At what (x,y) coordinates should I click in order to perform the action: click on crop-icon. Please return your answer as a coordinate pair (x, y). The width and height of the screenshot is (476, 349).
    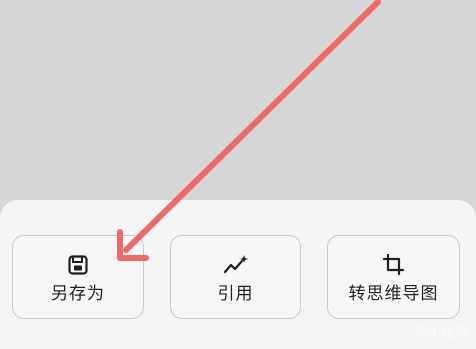
    Looking at the image, I should click on (394, 265).